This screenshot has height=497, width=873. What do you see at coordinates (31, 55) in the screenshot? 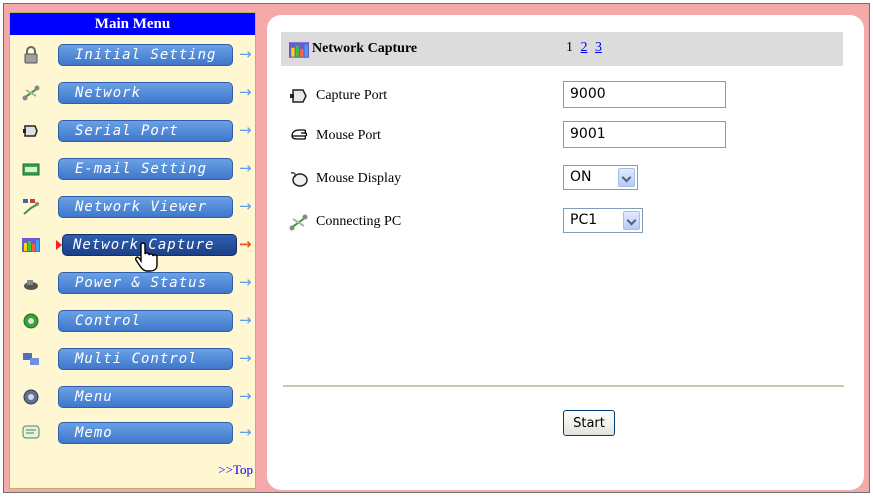
I see `lock-icon` at bounding box center [31, 55].